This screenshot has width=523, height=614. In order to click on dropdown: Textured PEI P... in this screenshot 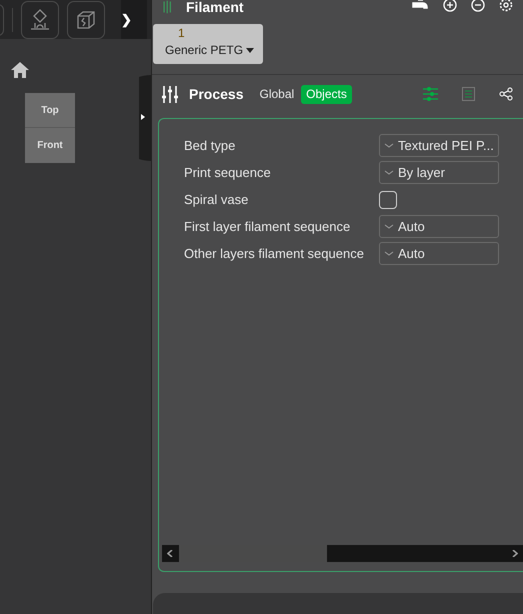, I will do `click(439, 145)`.